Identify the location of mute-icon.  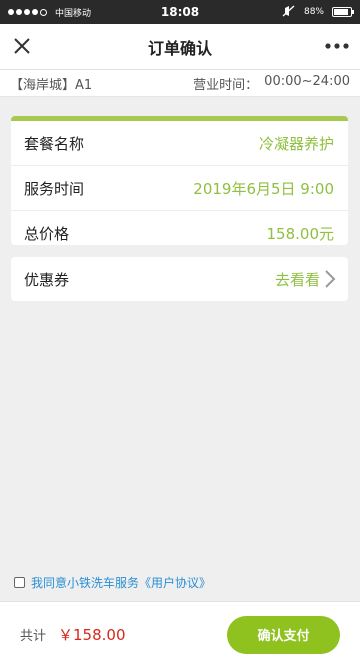
(289, 12).